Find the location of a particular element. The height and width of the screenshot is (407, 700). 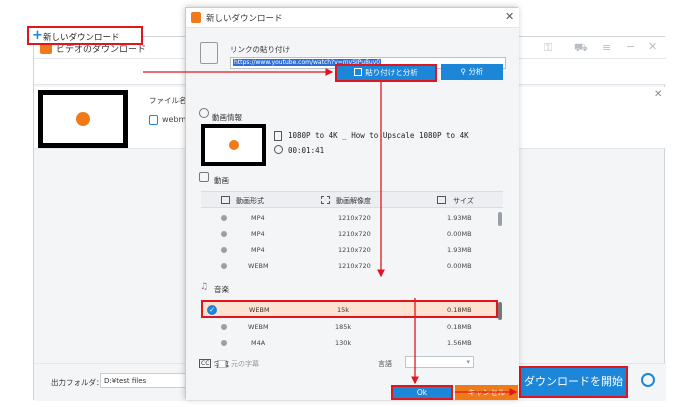

paste-and-analyze-button: 貼り付けと分析 is located at coordinates (386, 73).